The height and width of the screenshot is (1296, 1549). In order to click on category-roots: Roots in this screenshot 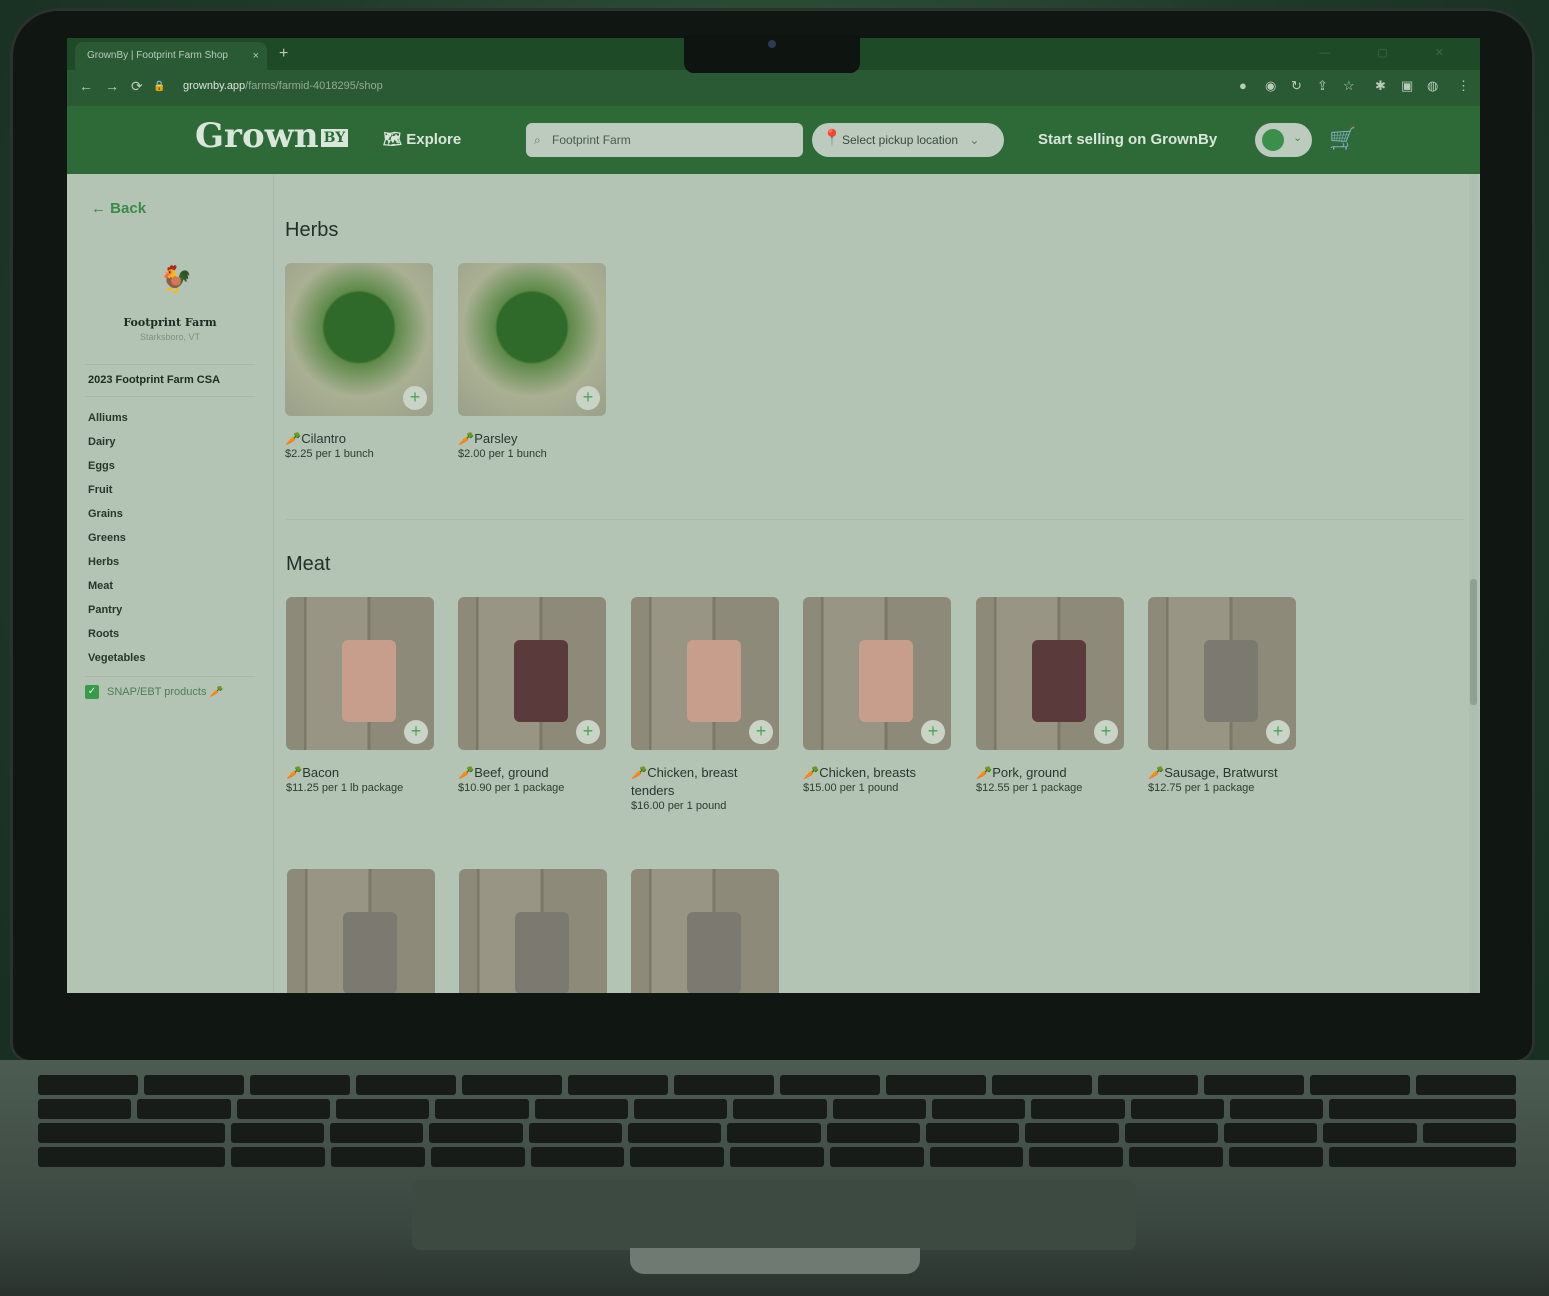, I will do `click(116, 634)`.